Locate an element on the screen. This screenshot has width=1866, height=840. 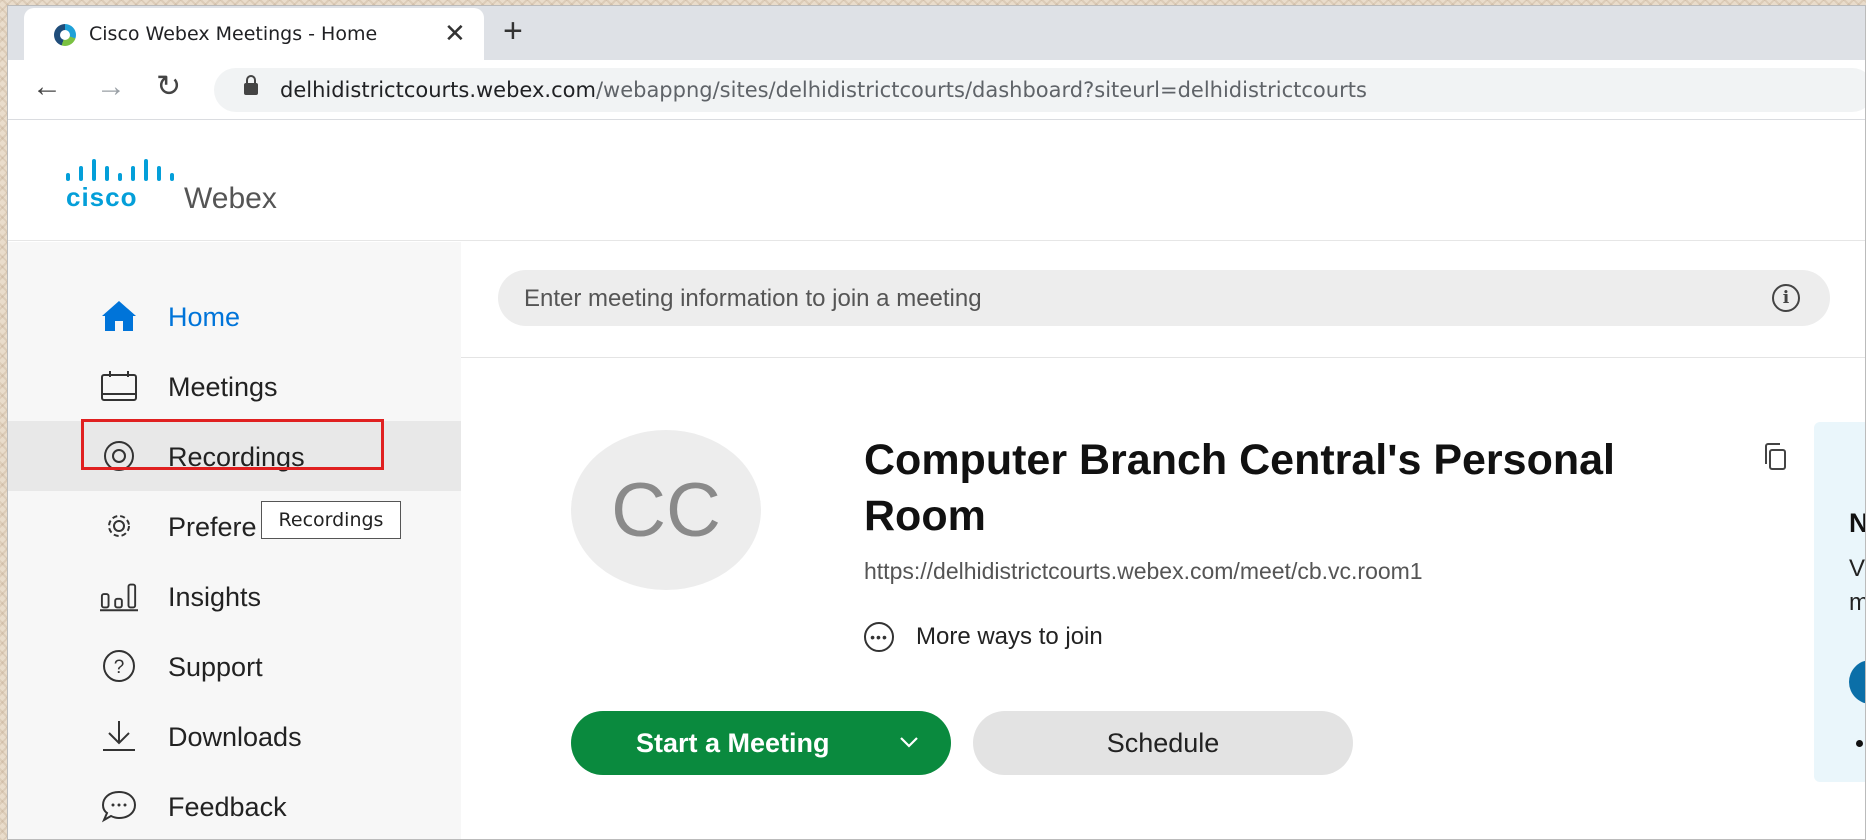
recordings-highlight-box is located at coordinates (232, 444).